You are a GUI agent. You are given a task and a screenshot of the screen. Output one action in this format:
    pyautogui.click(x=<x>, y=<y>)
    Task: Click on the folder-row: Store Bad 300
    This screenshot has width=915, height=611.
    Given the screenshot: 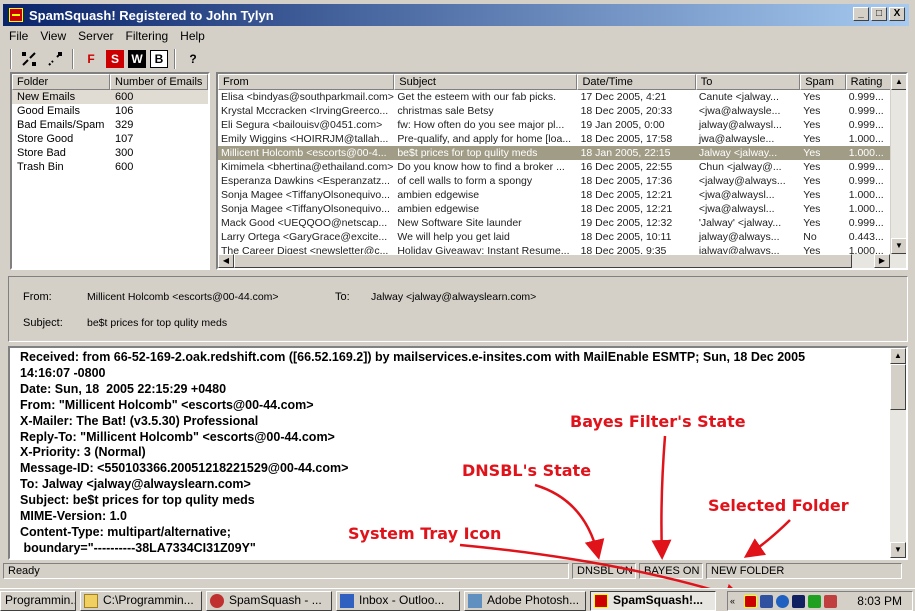 What is the action you would take?
    pyautogui.click(x=110, y=153)
    